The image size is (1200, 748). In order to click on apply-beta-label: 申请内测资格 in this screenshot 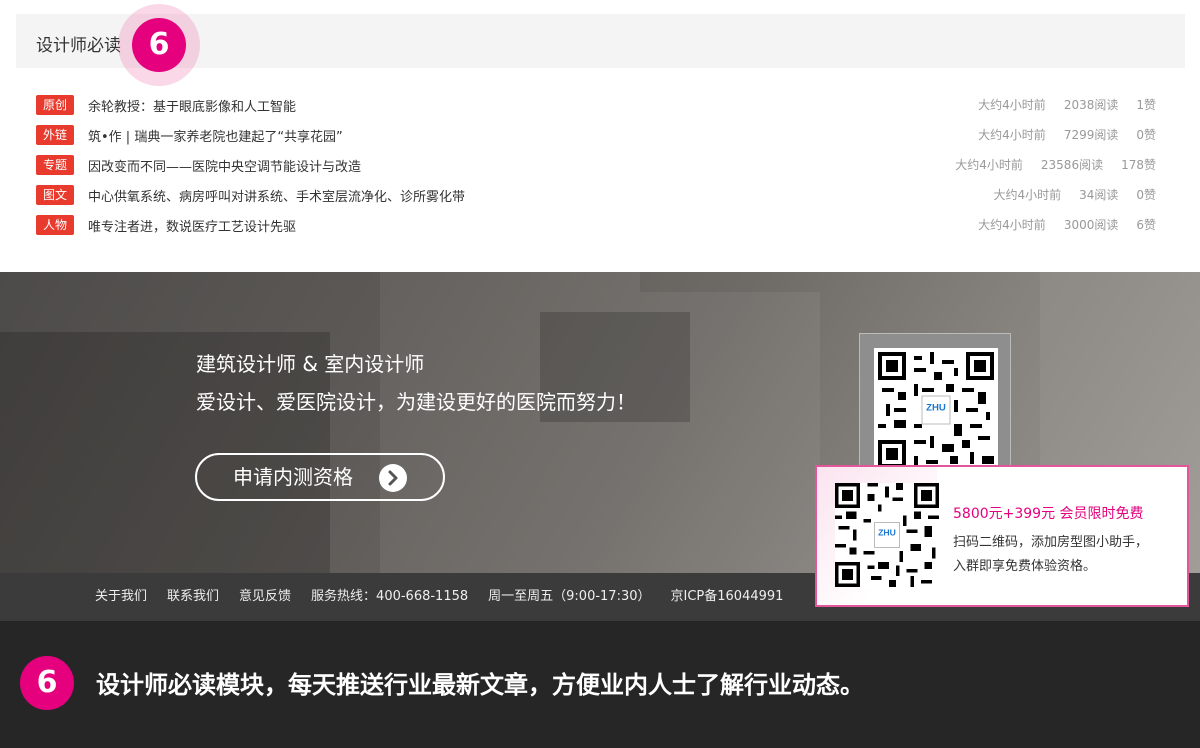, I will do `click(293, 477)`.